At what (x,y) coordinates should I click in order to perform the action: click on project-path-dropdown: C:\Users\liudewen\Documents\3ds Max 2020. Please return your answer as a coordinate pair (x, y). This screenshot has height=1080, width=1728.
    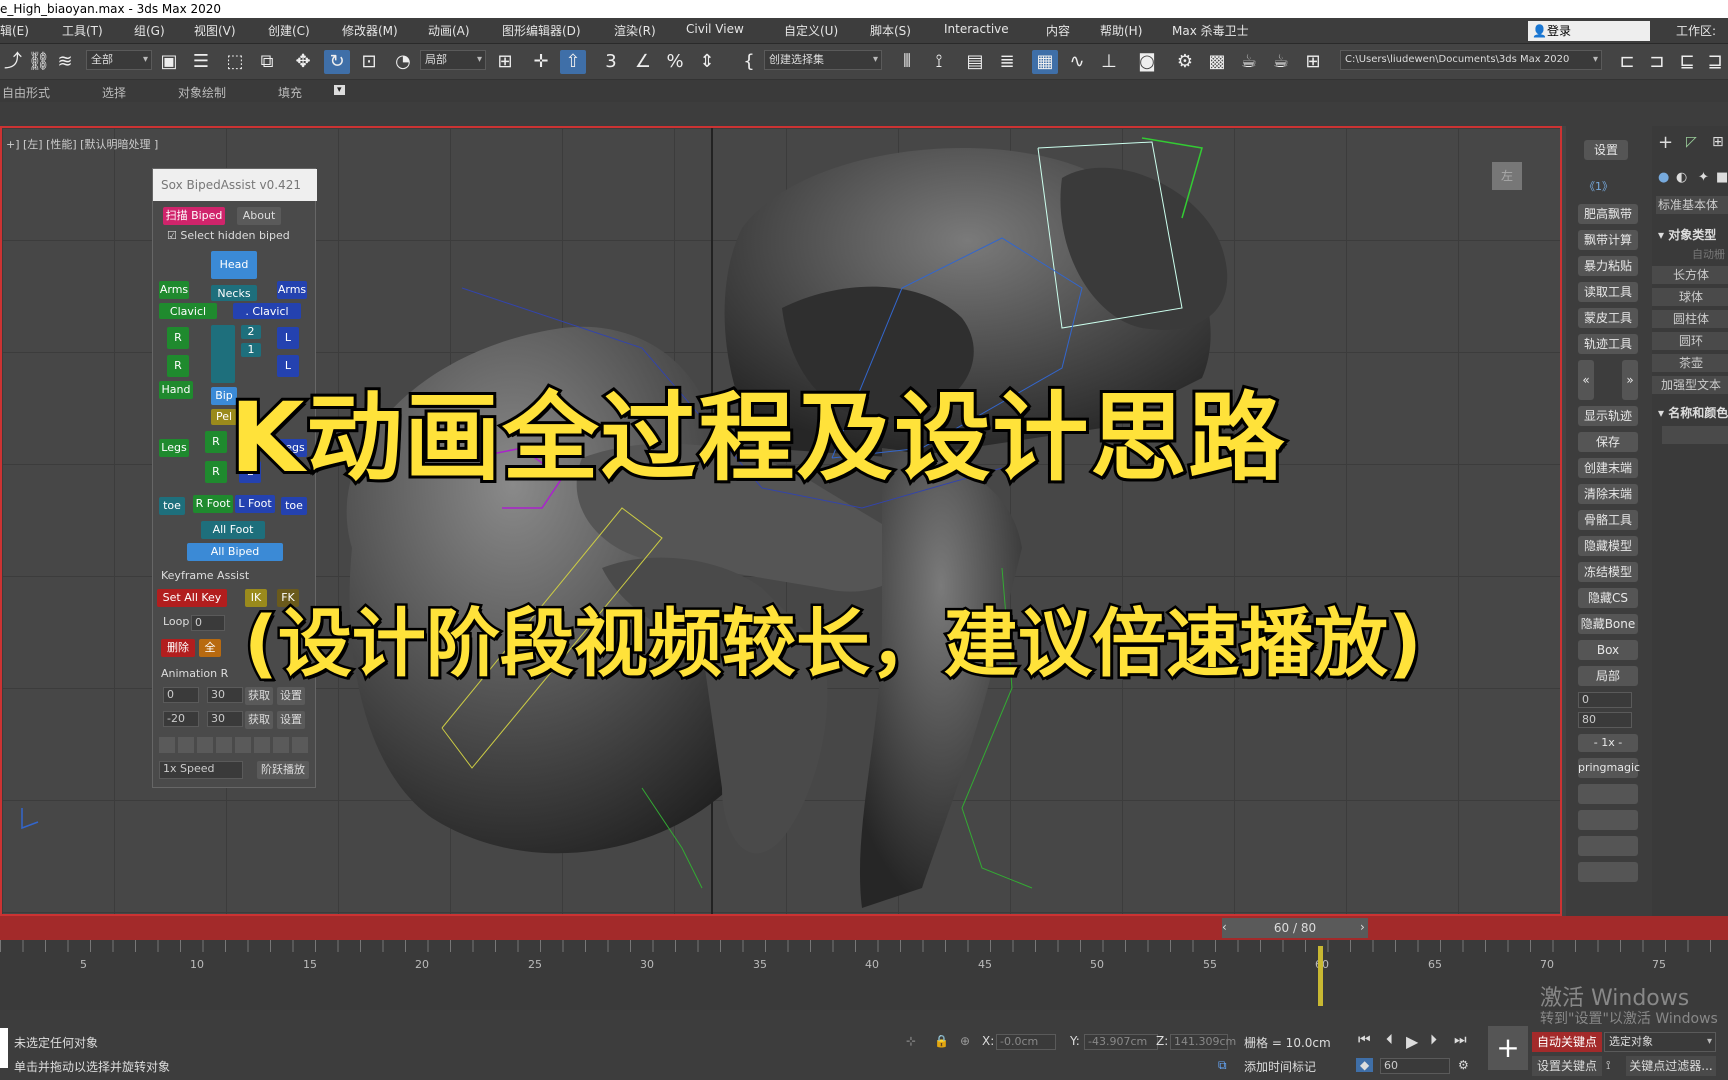
    Looking at the image, I should click on (1471, 60).